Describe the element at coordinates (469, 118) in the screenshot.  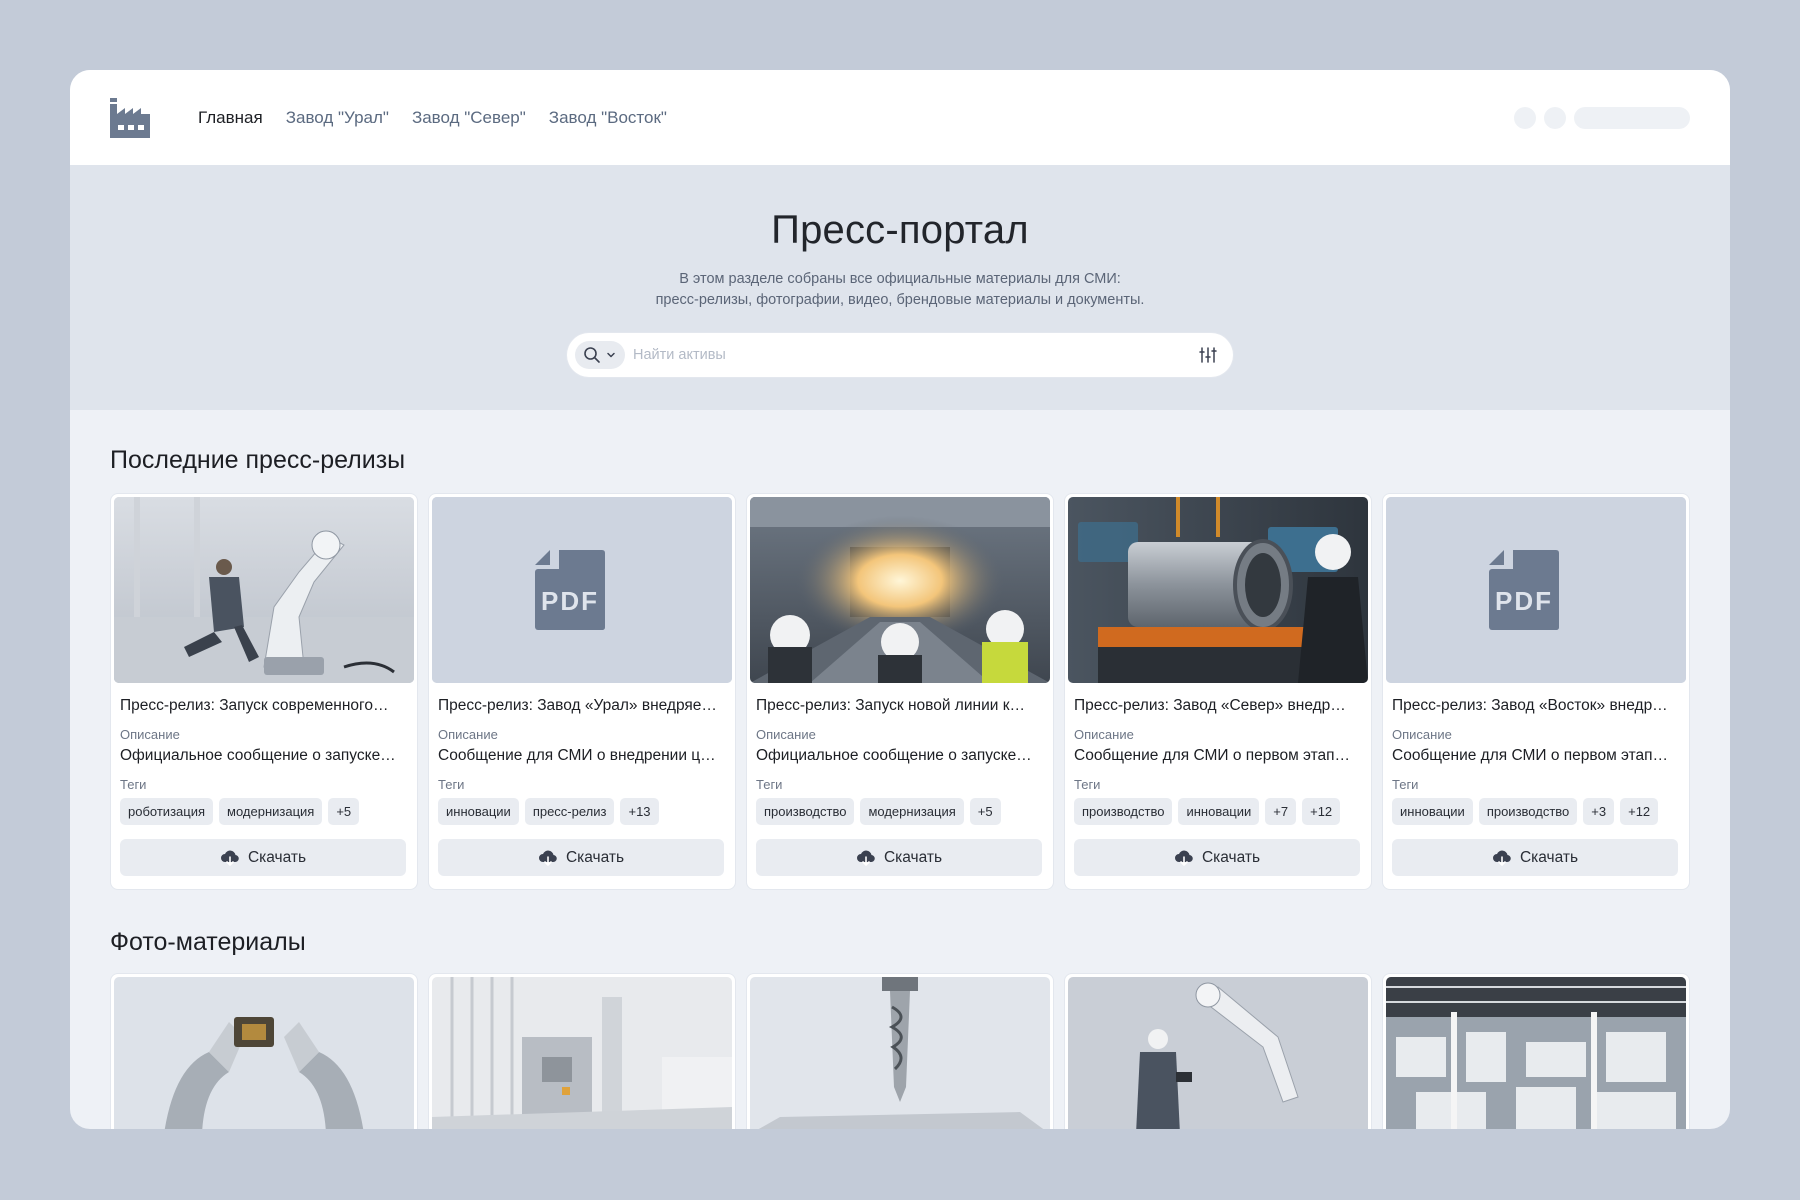
I see `nav-item-sever: Завод "Север"` at that location.